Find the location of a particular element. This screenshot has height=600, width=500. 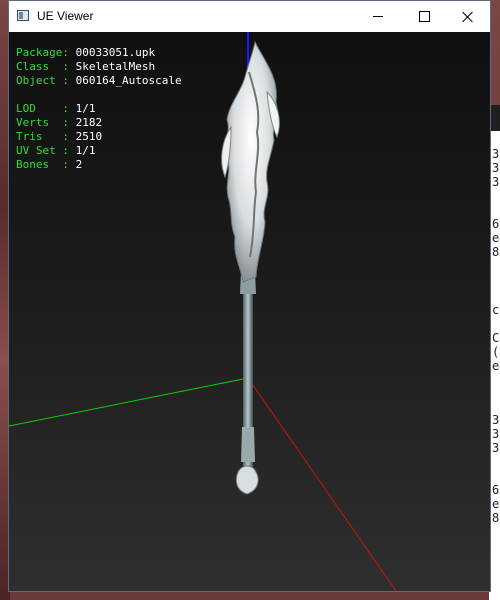

background-text: C is located at coordinates (496, 338).